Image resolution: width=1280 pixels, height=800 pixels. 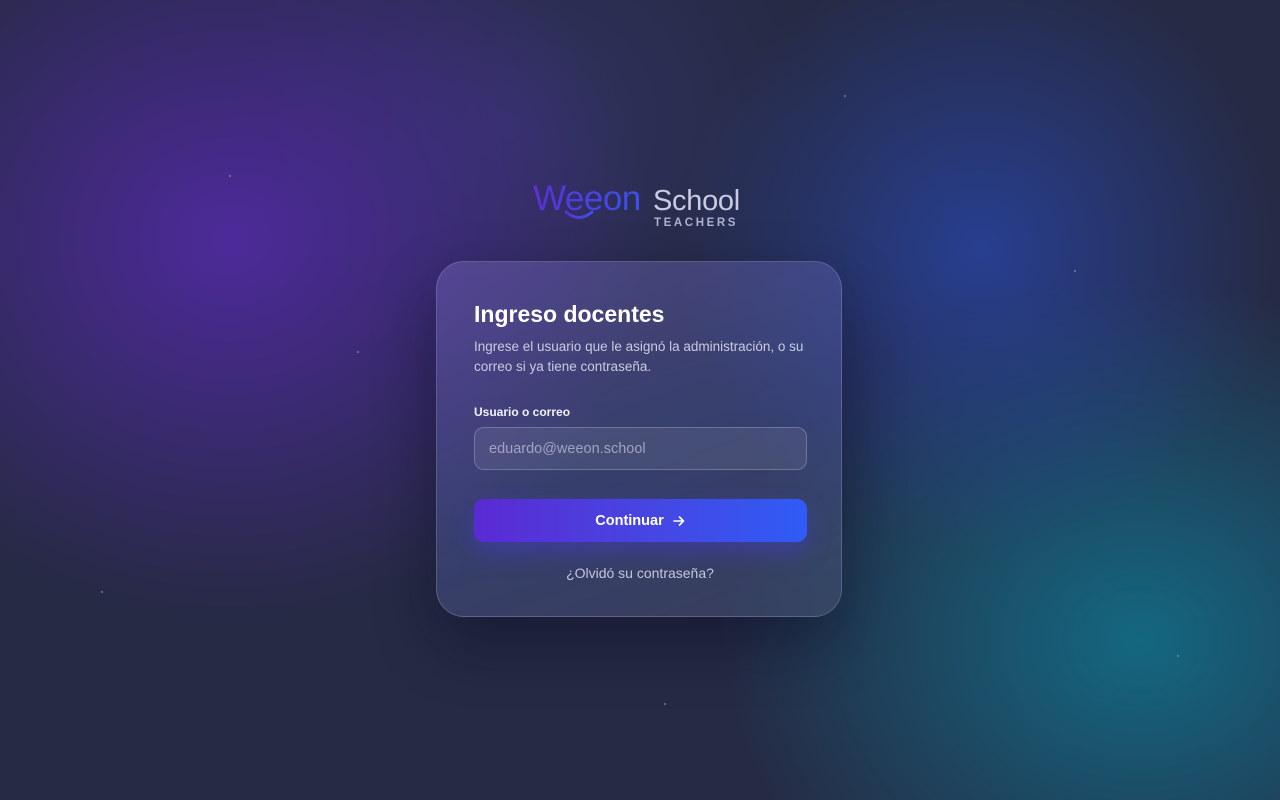 I want to click on smile-icon, so click(x=579, y=214).